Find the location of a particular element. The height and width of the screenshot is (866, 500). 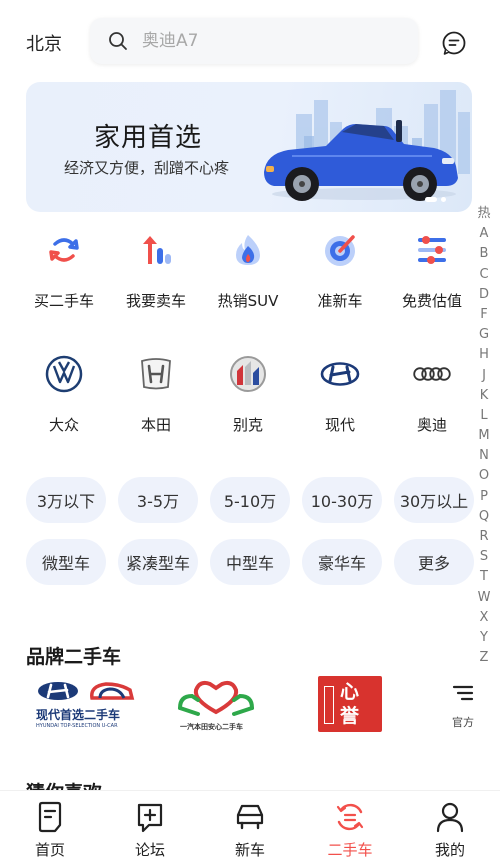

index-letter: Q is located at coordinates (484, 517).